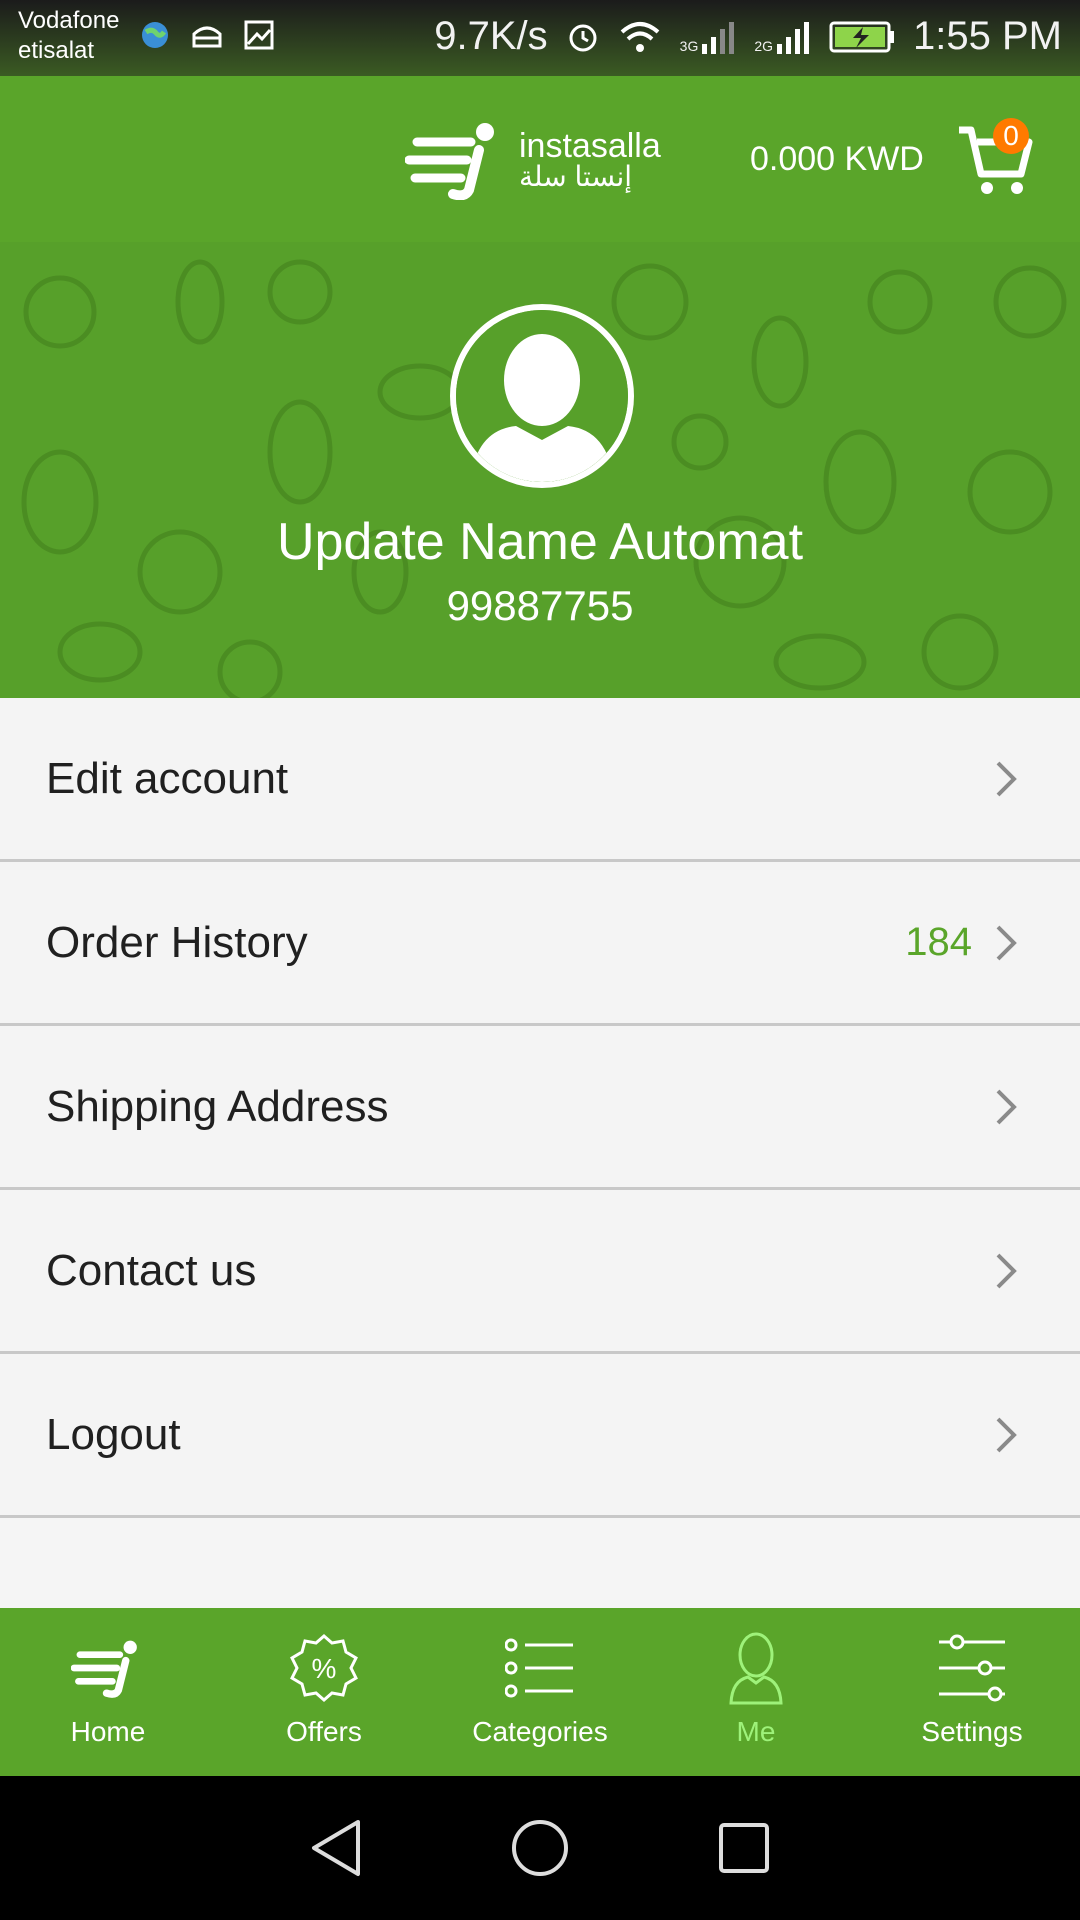 The height and width of the screenshot is (1920, 1080). Describe the element at coordinates (689, 45) in the screenshot. I see `signal-3g-label: 3G` at that location.